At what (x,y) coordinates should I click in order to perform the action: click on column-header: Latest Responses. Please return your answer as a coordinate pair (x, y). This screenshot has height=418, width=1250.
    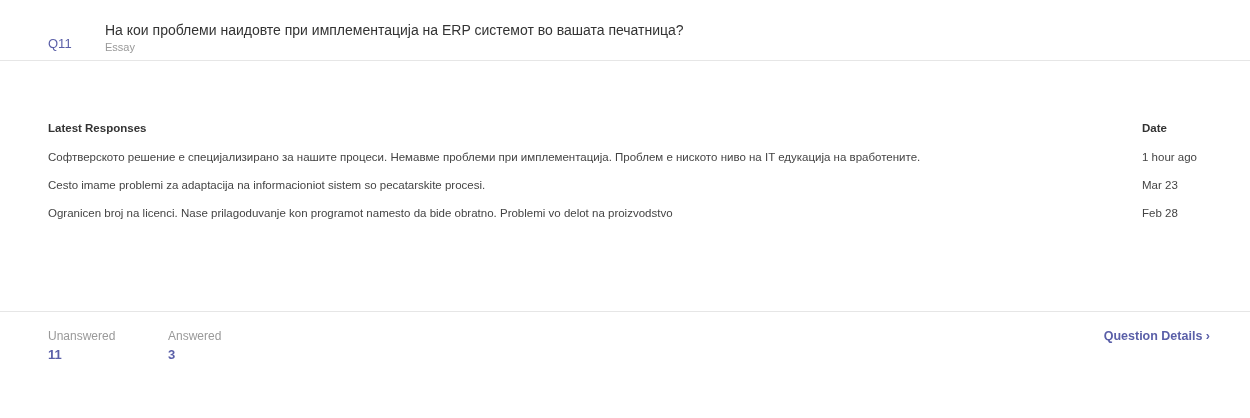
    Looking at the image, I should click on (97, 128).